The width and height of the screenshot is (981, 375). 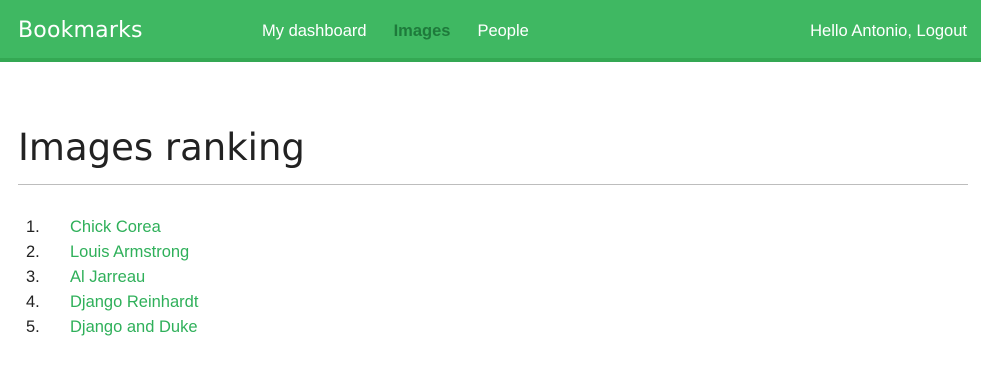 I want to click on nav-item-people: People, so click(x=502, y=31).